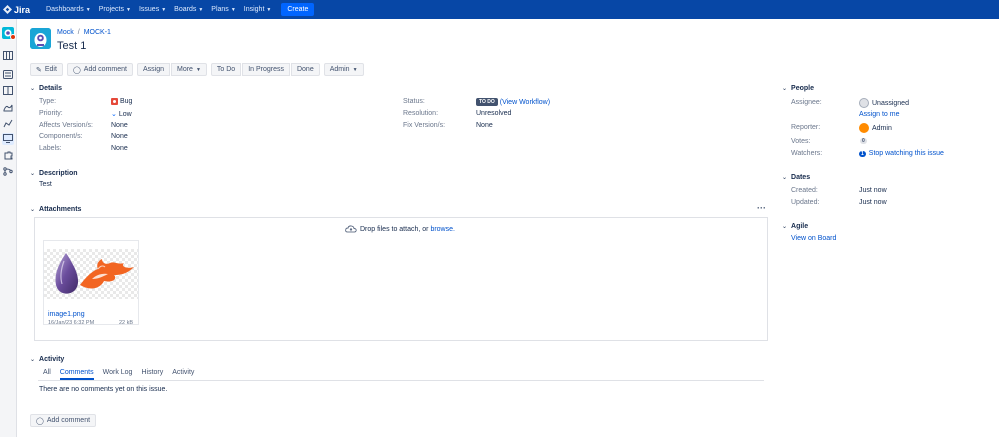 Image resolution: width=999 pixels, height=437 pixels. What do you see at coordinates (68, 420) in the screenshot?
I see `bottom-add-comment-label: Add comment` at bounding box center [68, 420].